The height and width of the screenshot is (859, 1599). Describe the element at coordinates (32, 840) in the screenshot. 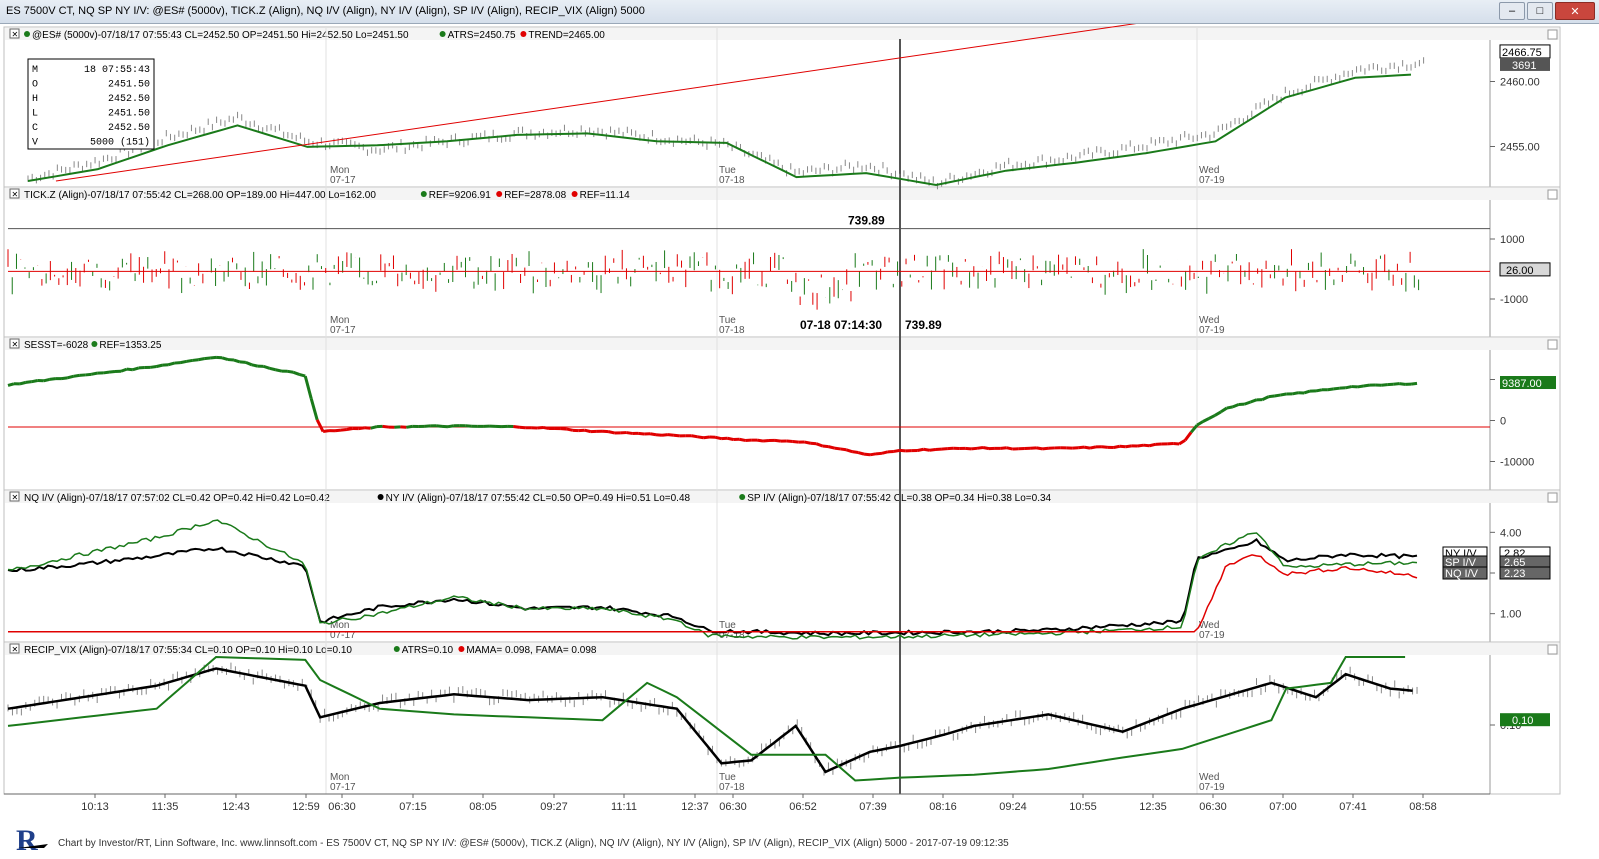

I see `linn-logo-icon: R` at that location.